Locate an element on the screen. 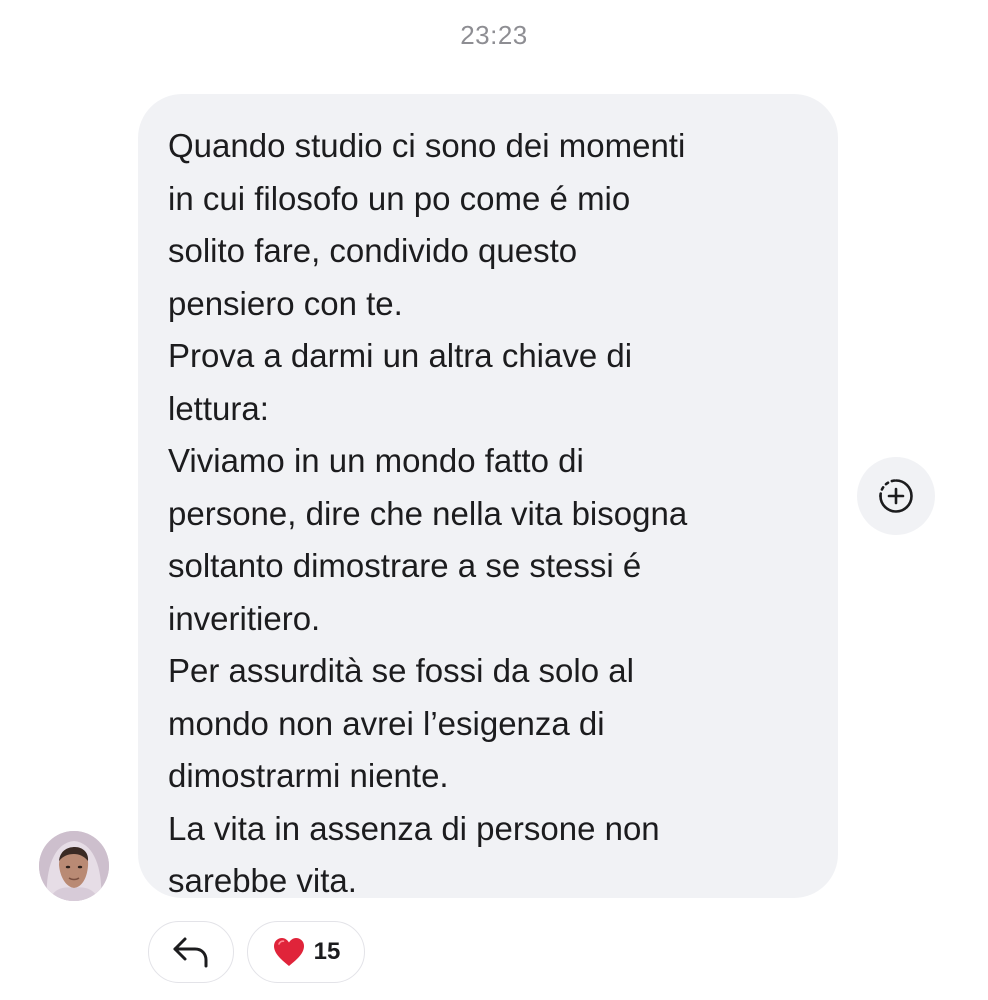 The width and height of the screenshot is (988, 1000). message-line: pensiero con te. is located at coordinates (285, 303).